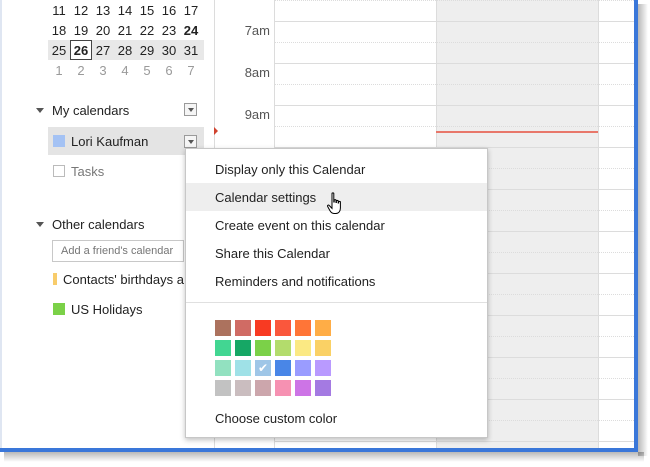 The image size is (650, 467). What do you see at coordinates (169, 70) in the screenshot?
I see `mini-calendar-day: 6` at bounding box center [169, 70].